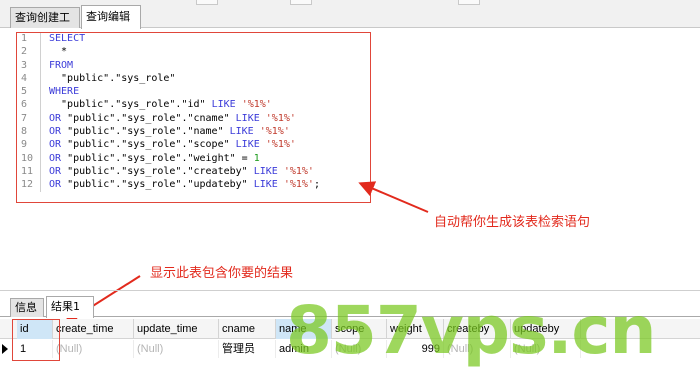 The image size is (700, 386). What do you see at coordinates (222, 273) in the screenshot?
I see `annotation-result: 显示此表包含你要的结果` at bounding box center [222, 273].